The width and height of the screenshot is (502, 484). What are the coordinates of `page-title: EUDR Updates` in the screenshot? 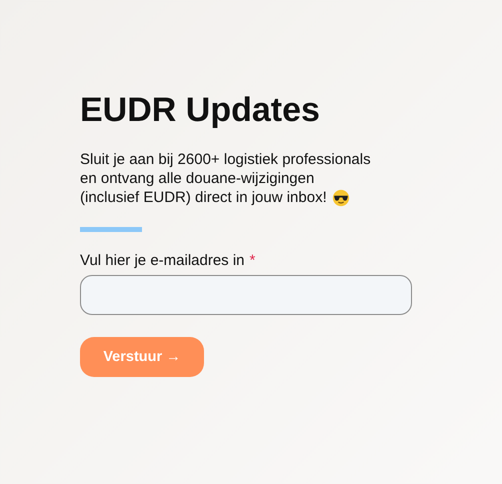 It's located at (200, 110).